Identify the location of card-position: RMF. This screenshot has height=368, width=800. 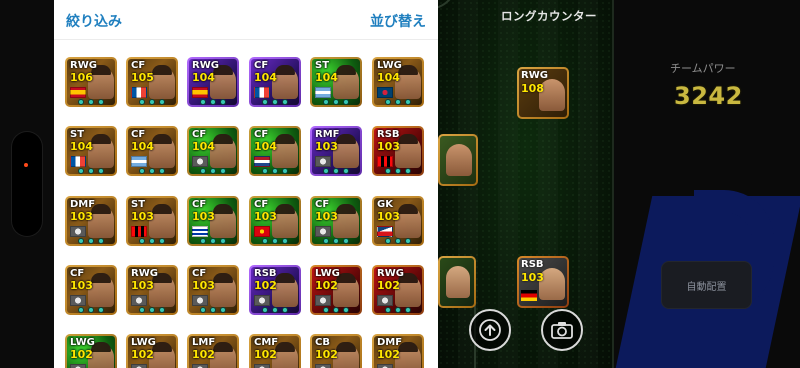
(327, 134).